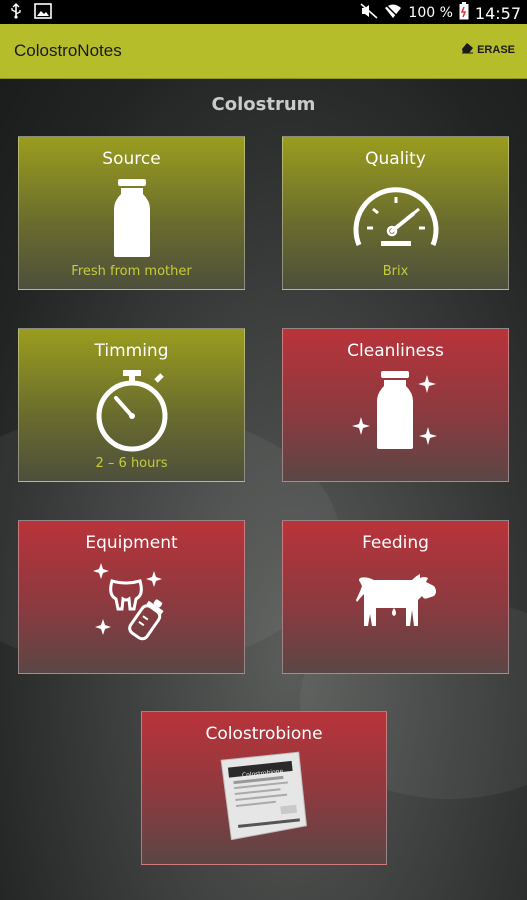  Describe the element at coordinates (395, 543) in the screenshot. I see `tile-title: Feeding` at that location.